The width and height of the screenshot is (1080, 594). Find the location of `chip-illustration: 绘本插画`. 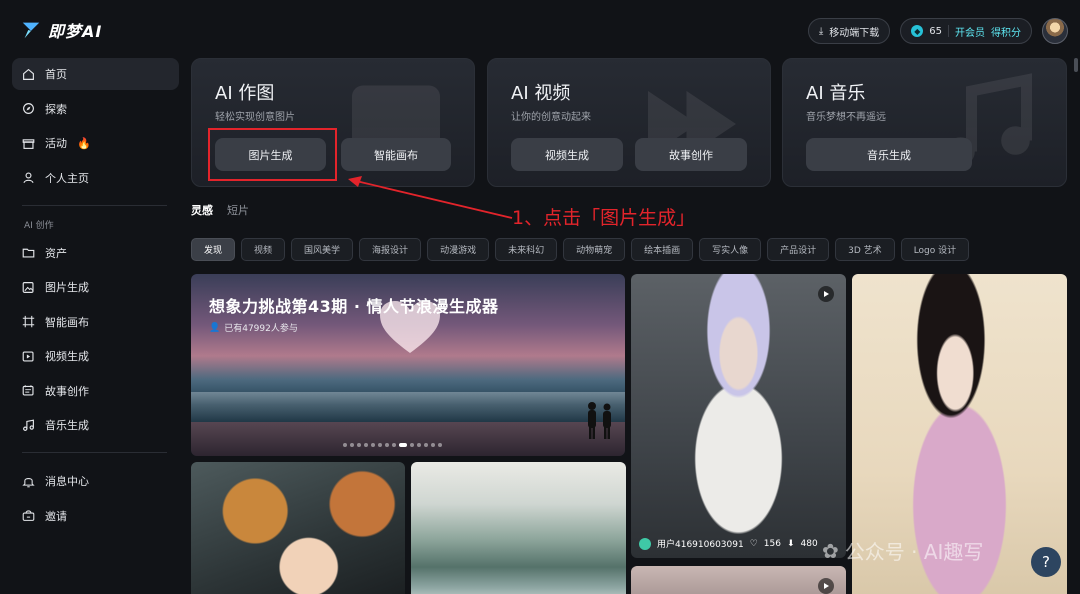

chip-illustration: 绘本插画 is located at coordinates (662, 249).